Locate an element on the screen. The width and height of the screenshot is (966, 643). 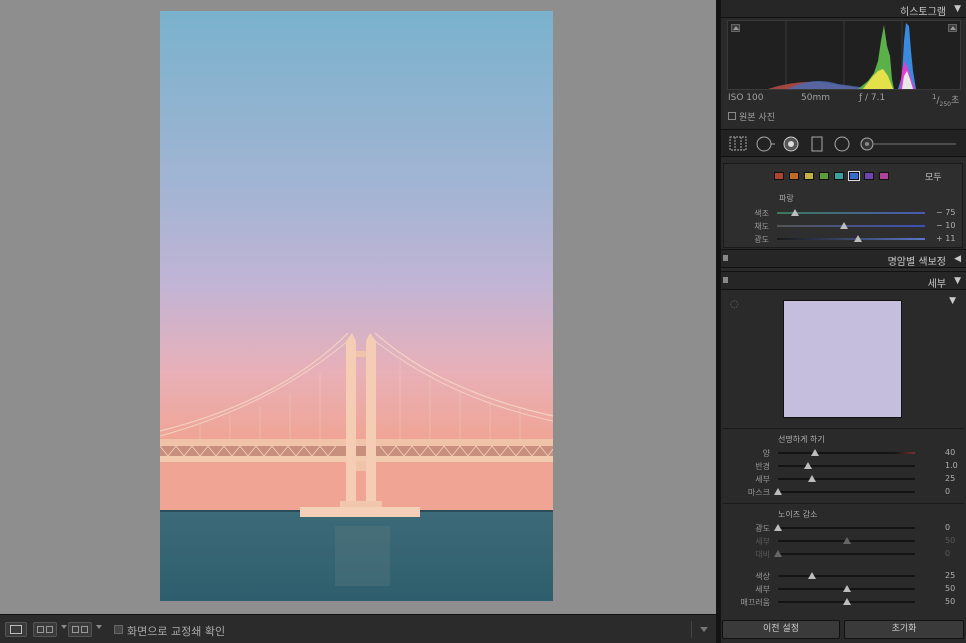
previous-settings-button: 이전 설정 is located at coordinates (781, 629).